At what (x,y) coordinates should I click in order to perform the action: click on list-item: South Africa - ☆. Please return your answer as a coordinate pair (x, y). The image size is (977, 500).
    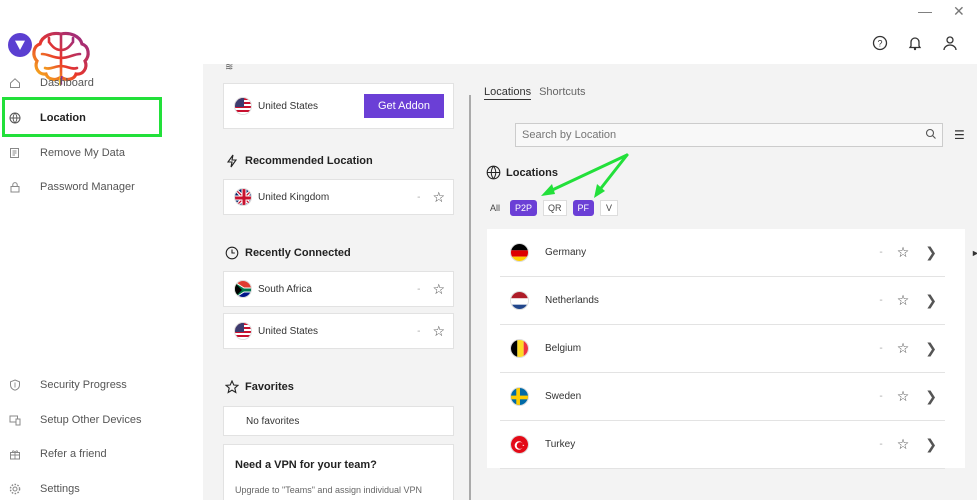
    Looking at the image, I should click on (338, 289).